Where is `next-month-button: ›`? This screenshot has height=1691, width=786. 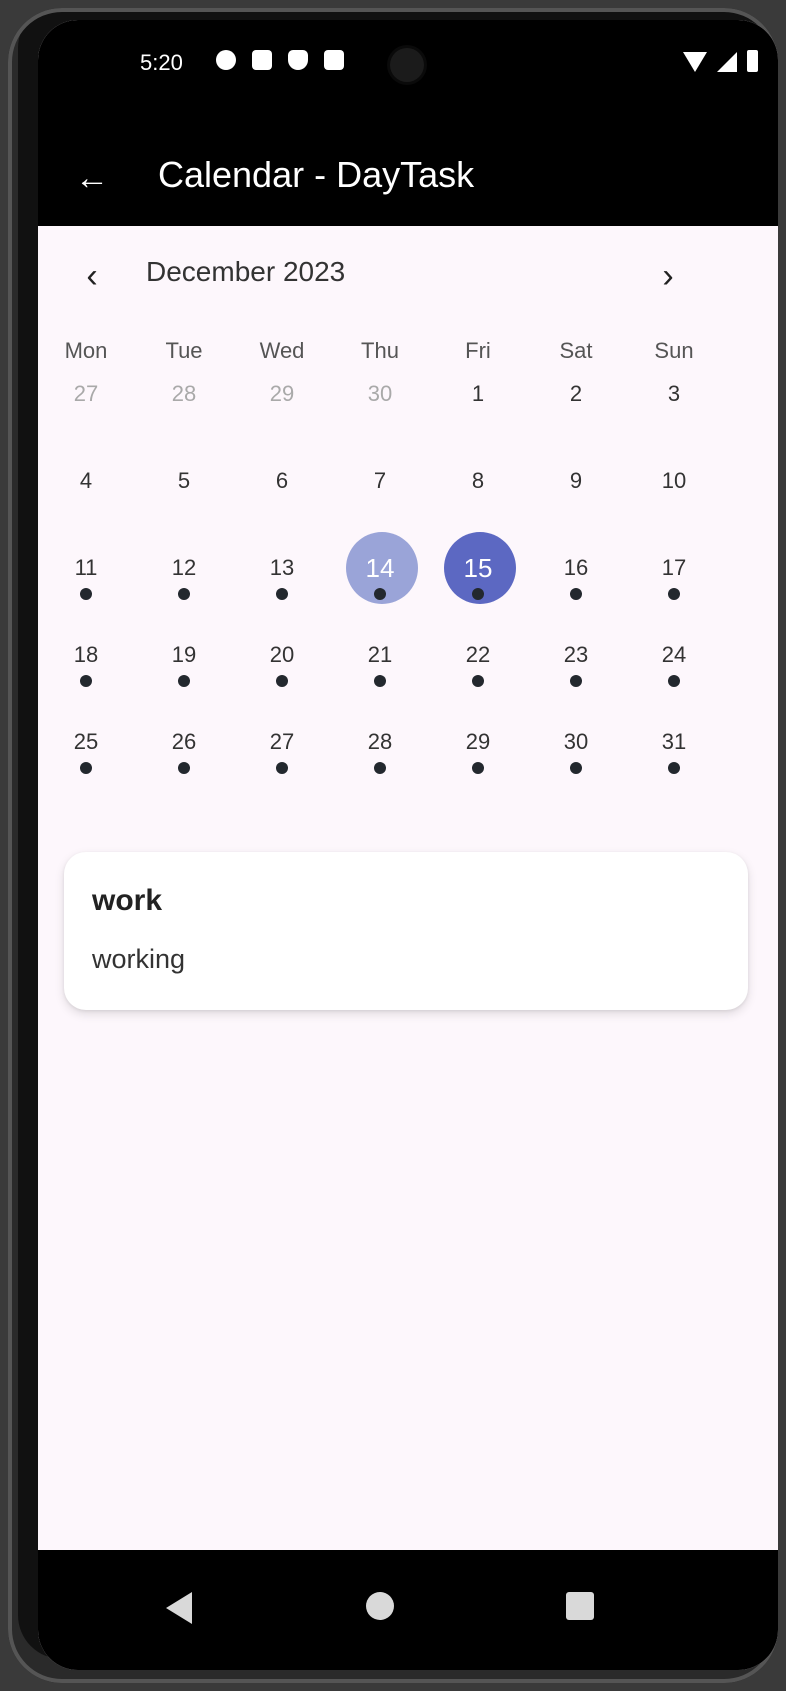
next-month-button: › is located at coordinates (668, 276).